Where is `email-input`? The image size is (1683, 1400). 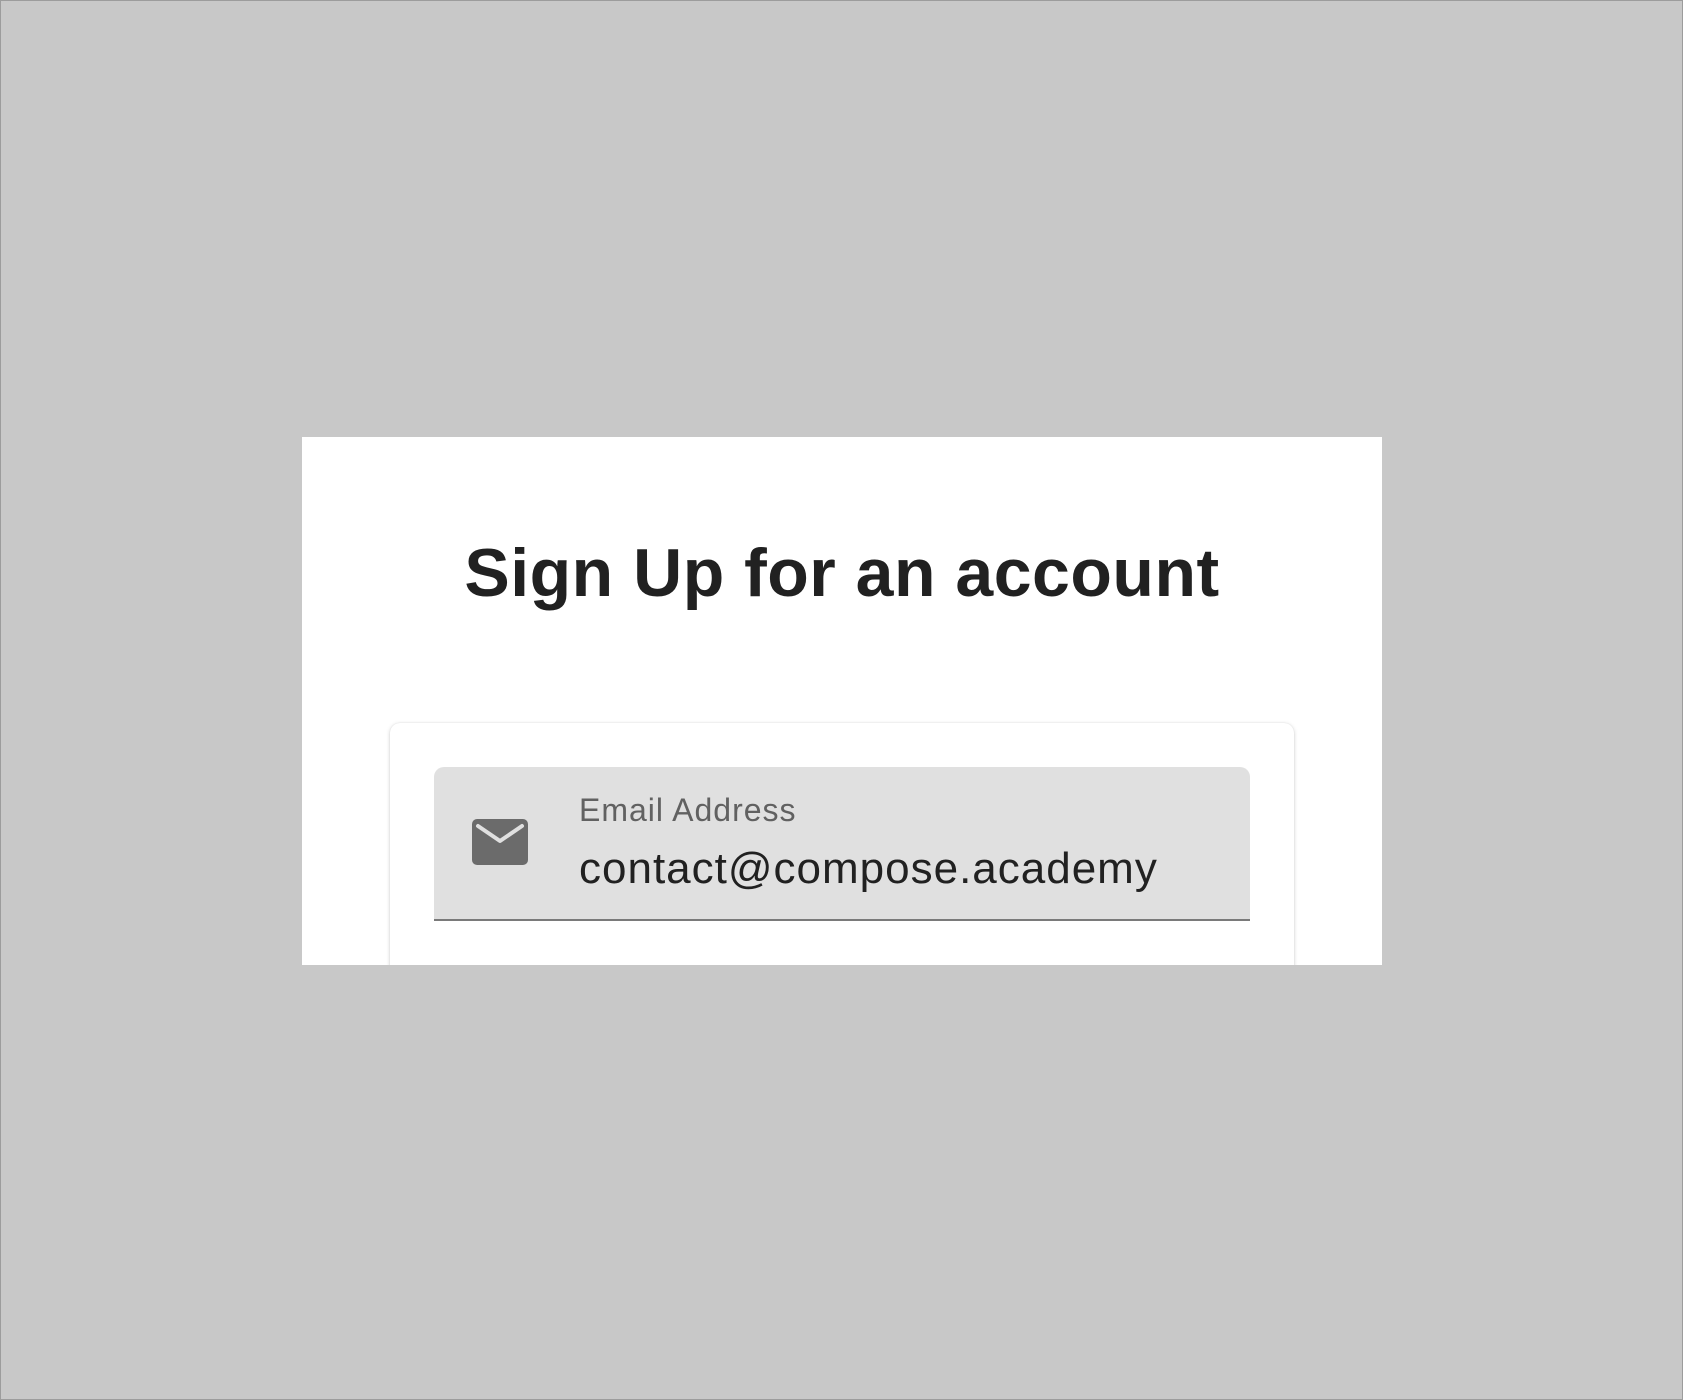 email-input is located at coordinates (904, 869).